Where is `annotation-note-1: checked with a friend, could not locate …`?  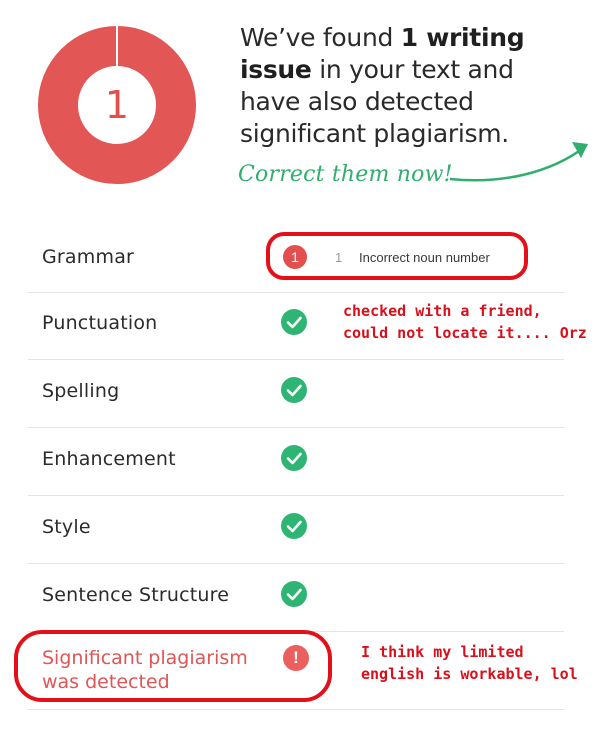
annotation-note-1: checked with a friend, could not locate … is located at coordinates (465, 322).